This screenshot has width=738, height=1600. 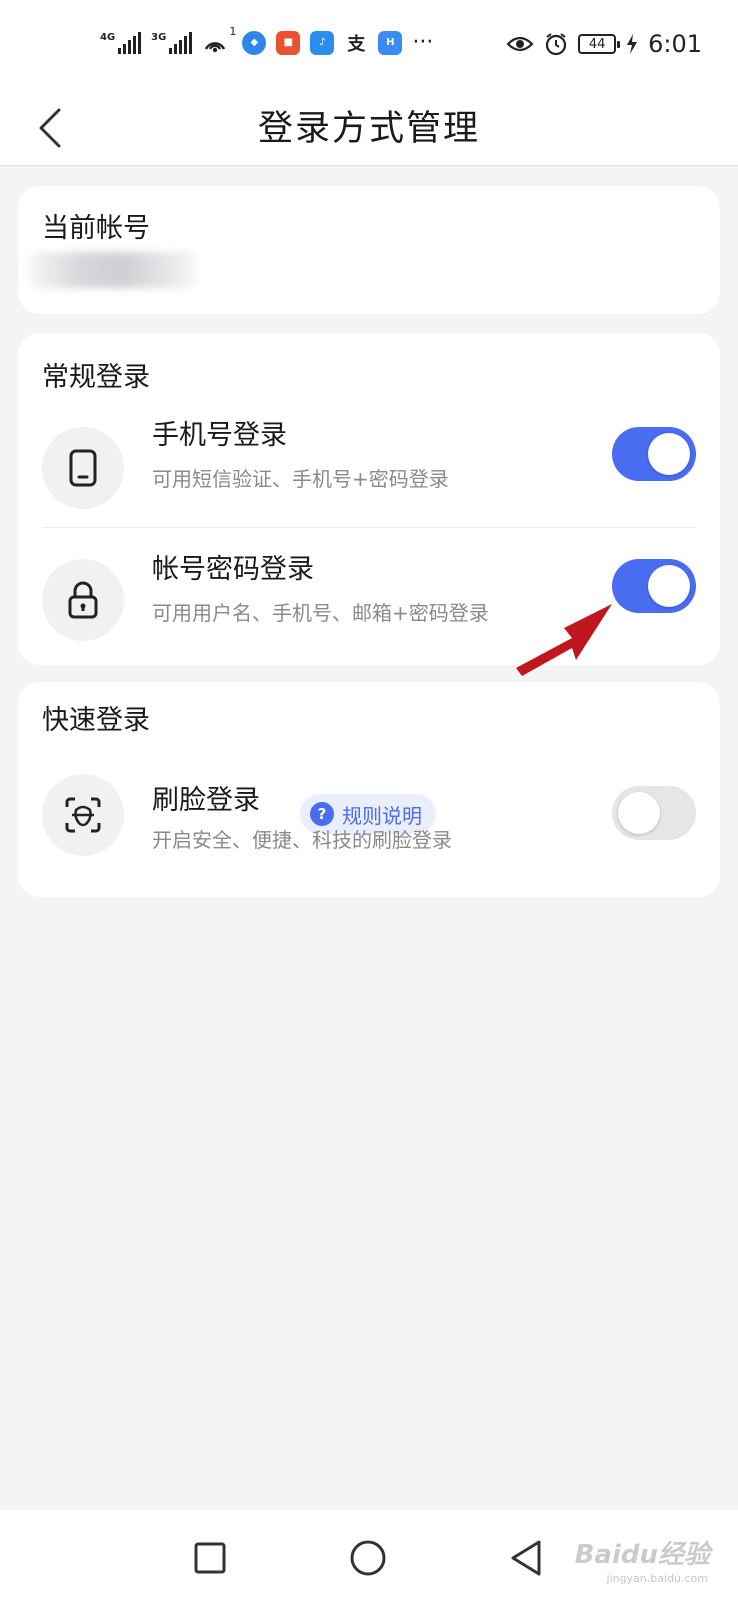 I want to click on hotspot-badge: 1, so click(x=233, y=31).